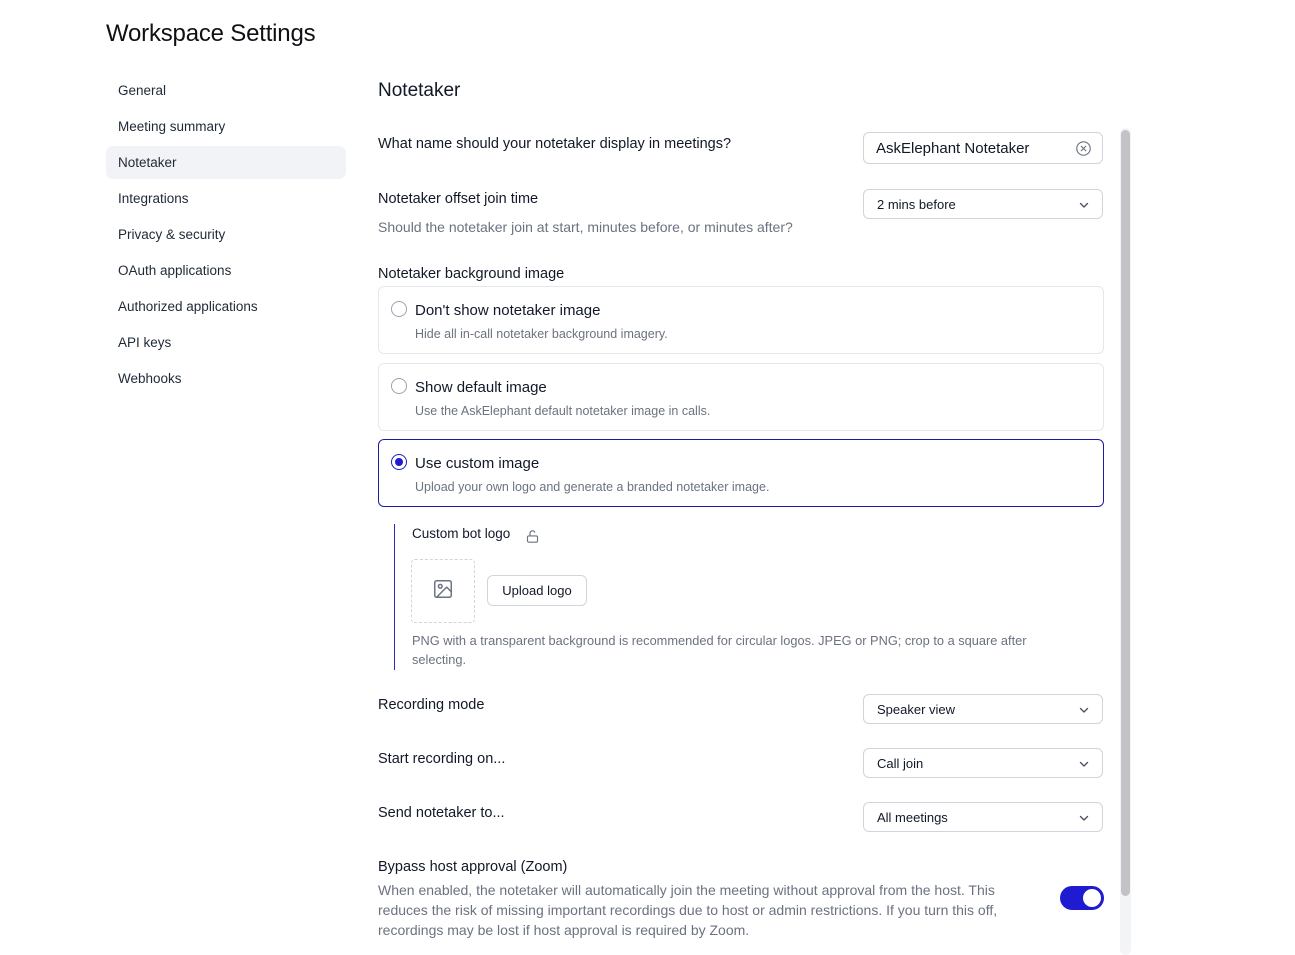 The image size is (1295, 955). Describe the element at coordinates (471, 274) in the screenshot. I see `background-image-label: Notetaker background image` at that location.